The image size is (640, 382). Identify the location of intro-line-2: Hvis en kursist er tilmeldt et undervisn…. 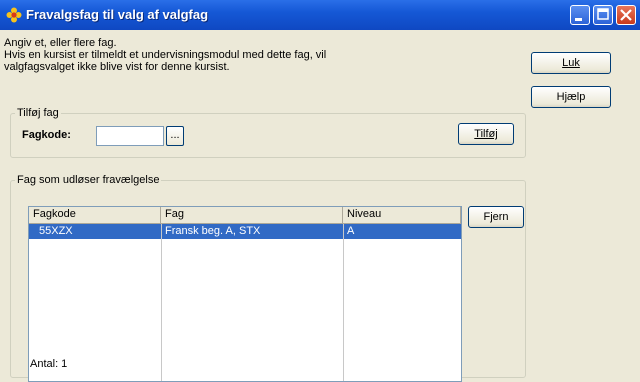
(165, 55).